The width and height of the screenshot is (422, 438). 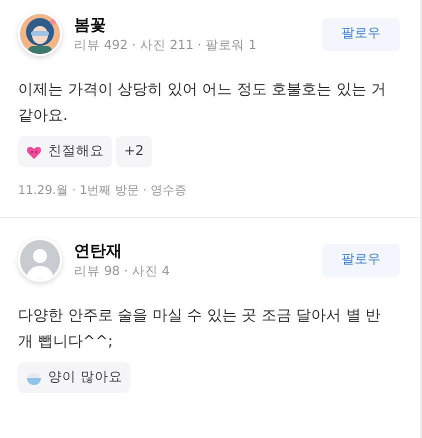 What do you see at coordinates (65, 151) in the screenshot?
I see `keyword-chip: 친절해요` at bounding box center [65, 151].